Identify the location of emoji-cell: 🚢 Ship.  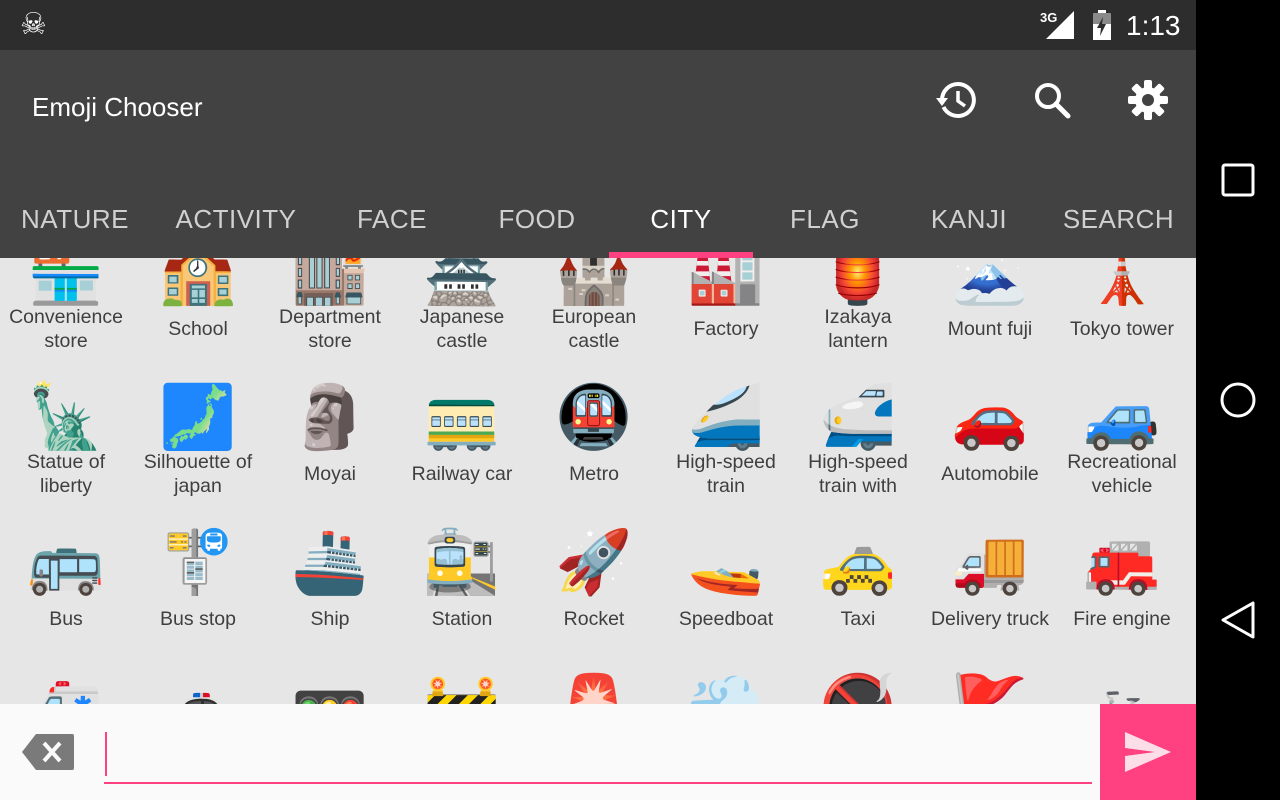
(330, 562).